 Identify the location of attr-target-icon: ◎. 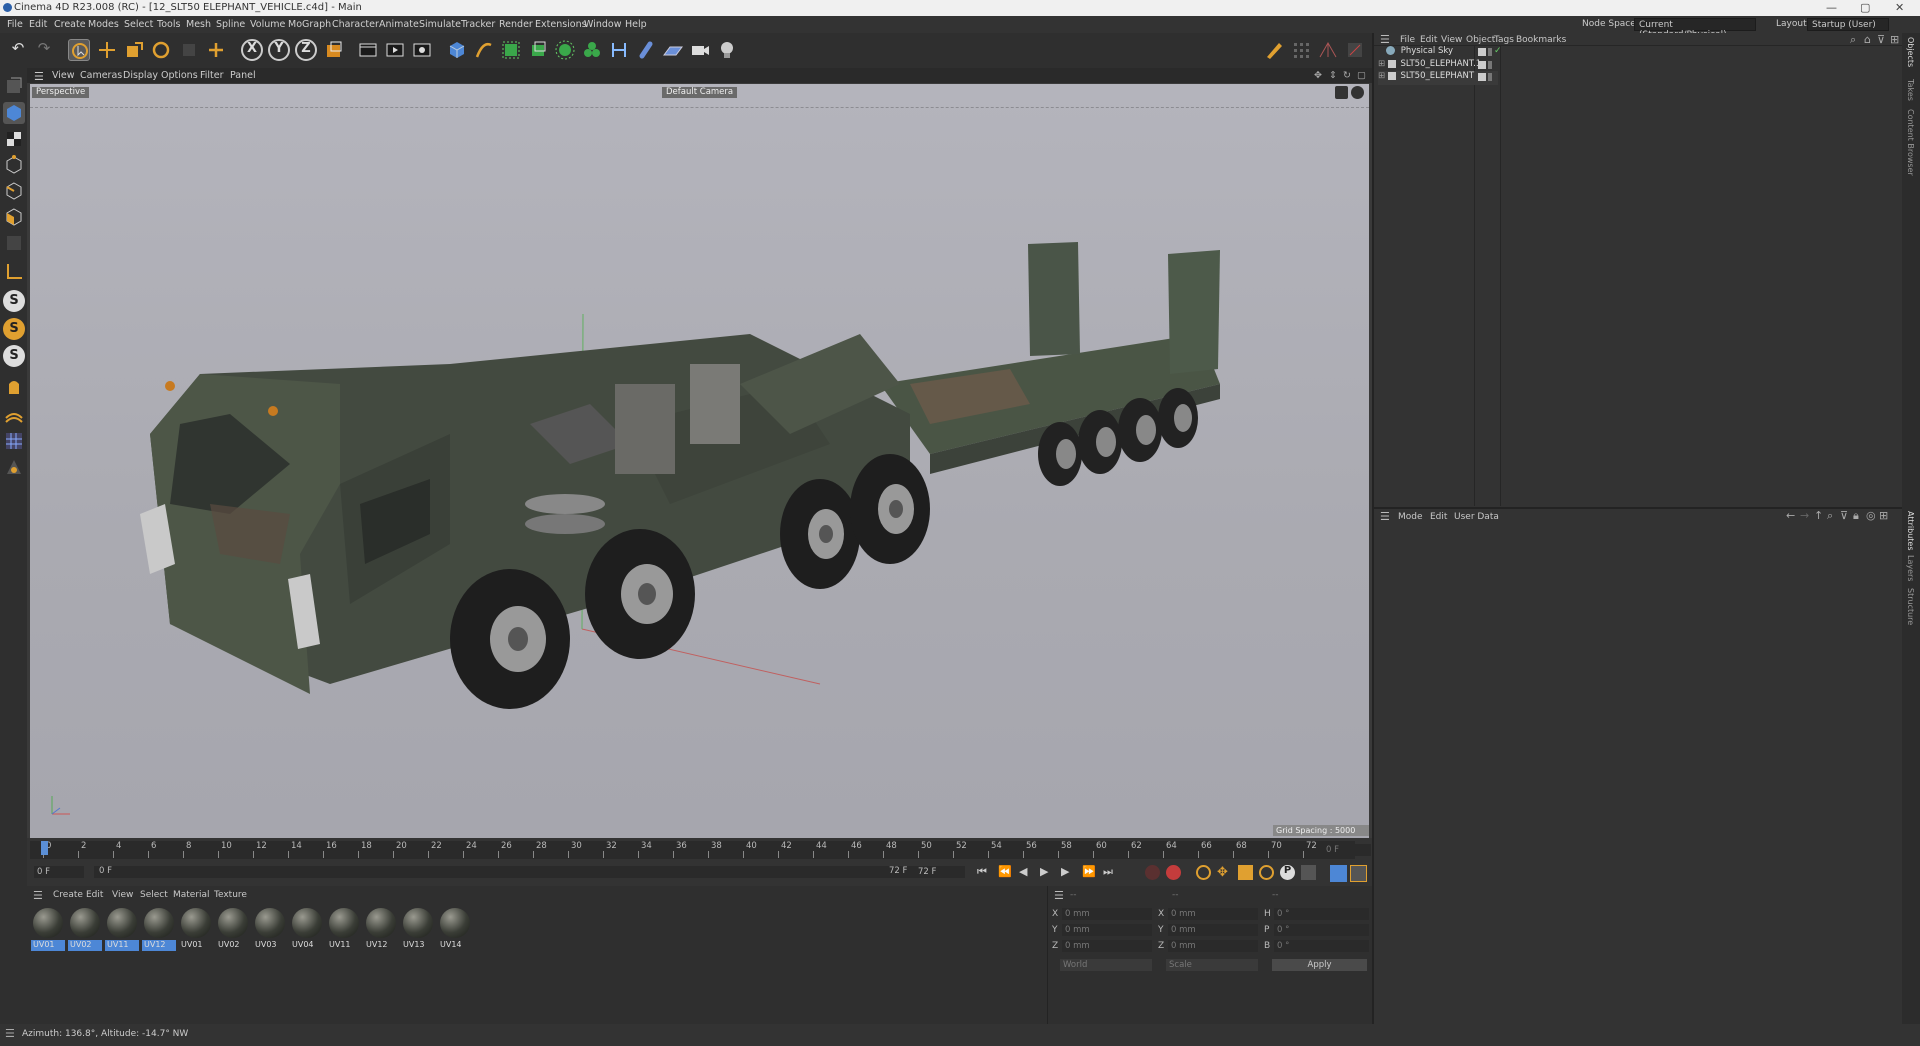
(1871, 515).